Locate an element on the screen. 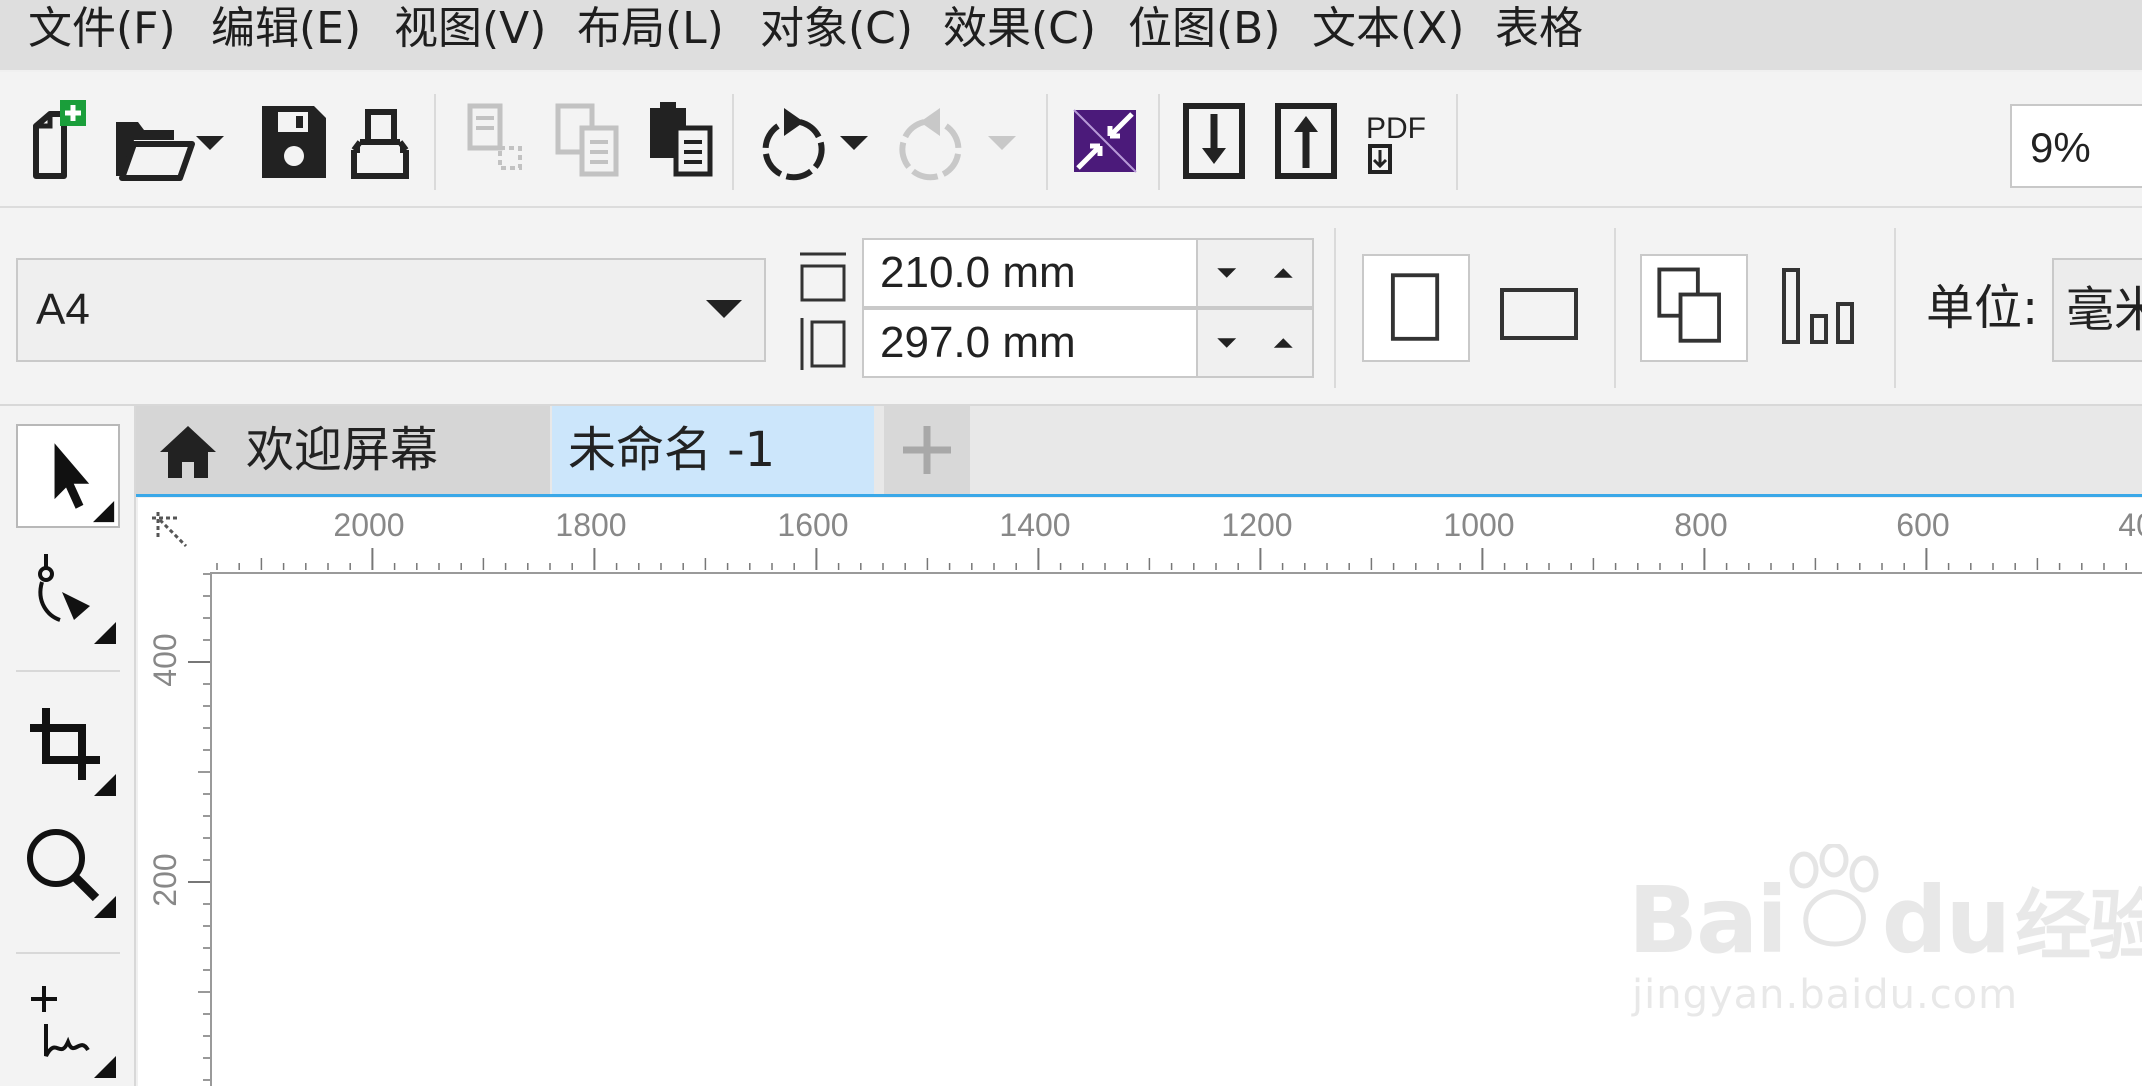 The width and height of the screenshot is (2142, 1086). ruler-label: 1400 is located at coordinates (1034, 525).